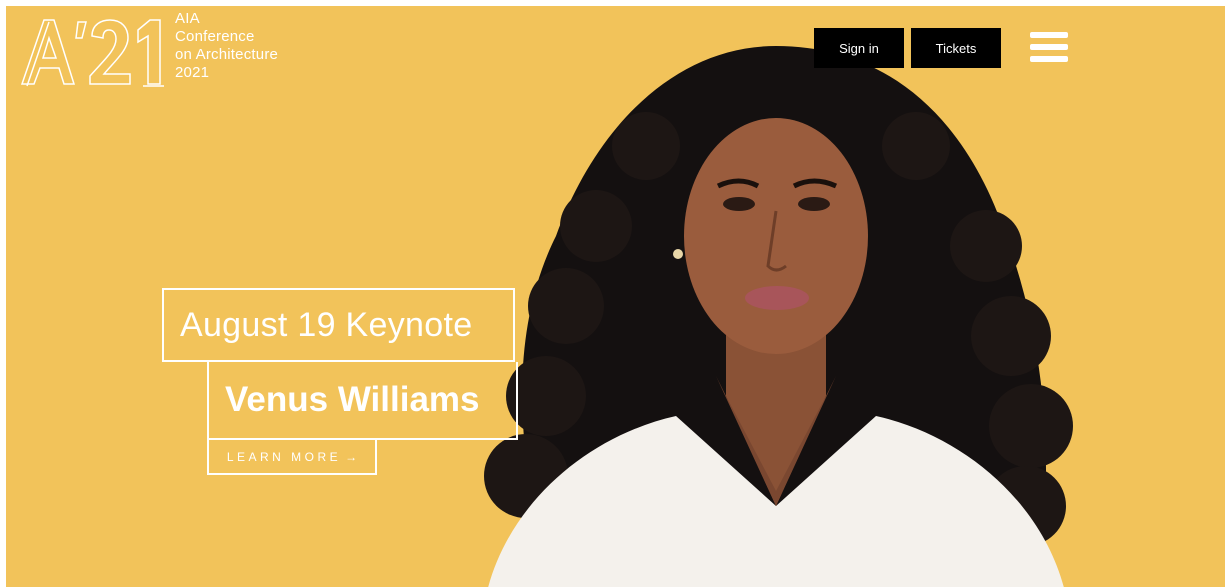  I want to click on a21-logo-icon, so click(92, 53).